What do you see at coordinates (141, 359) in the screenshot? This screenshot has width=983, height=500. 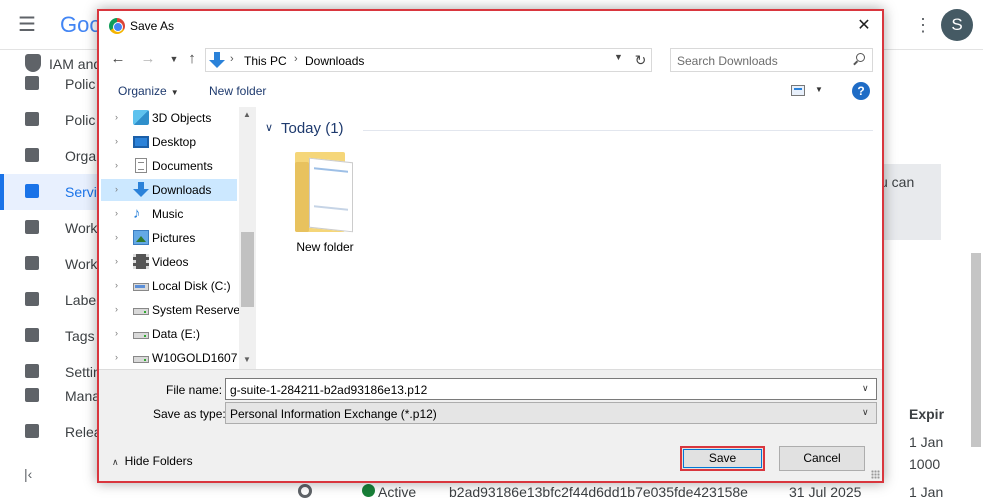 I see `drive-icon` at bounding box center [141, 359].